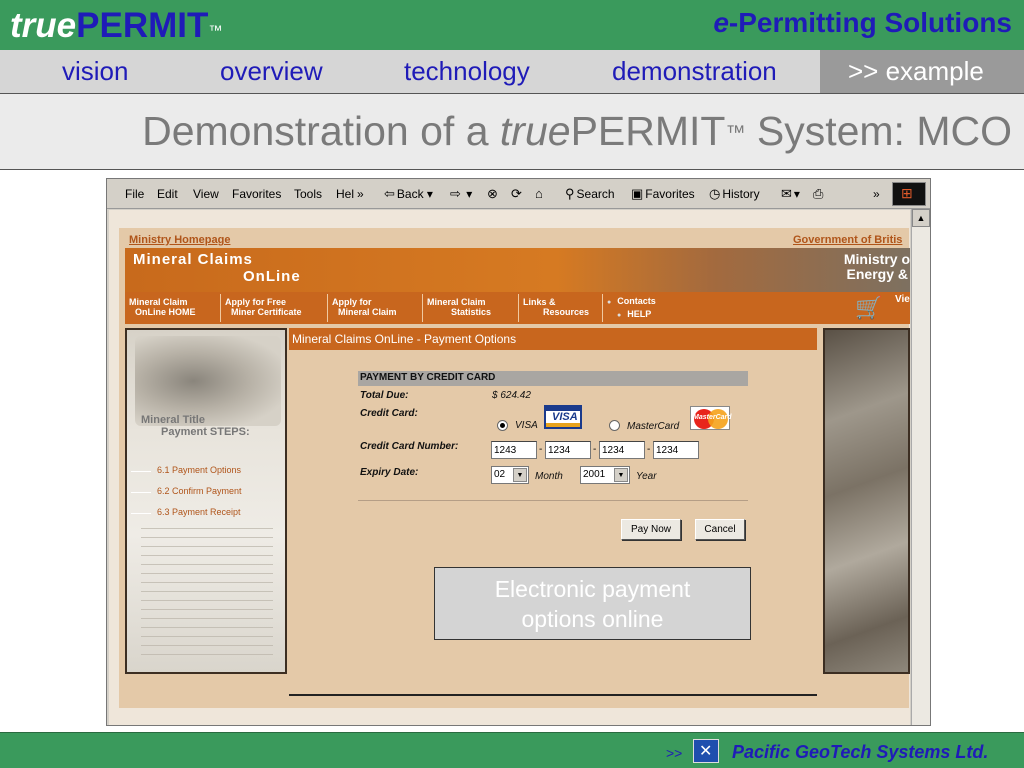 The image size is (1024, 768). What do you see at coordinates (141, 471) in the screenshot?
I see `step-indicator-line` at bounding box center [141, 471].